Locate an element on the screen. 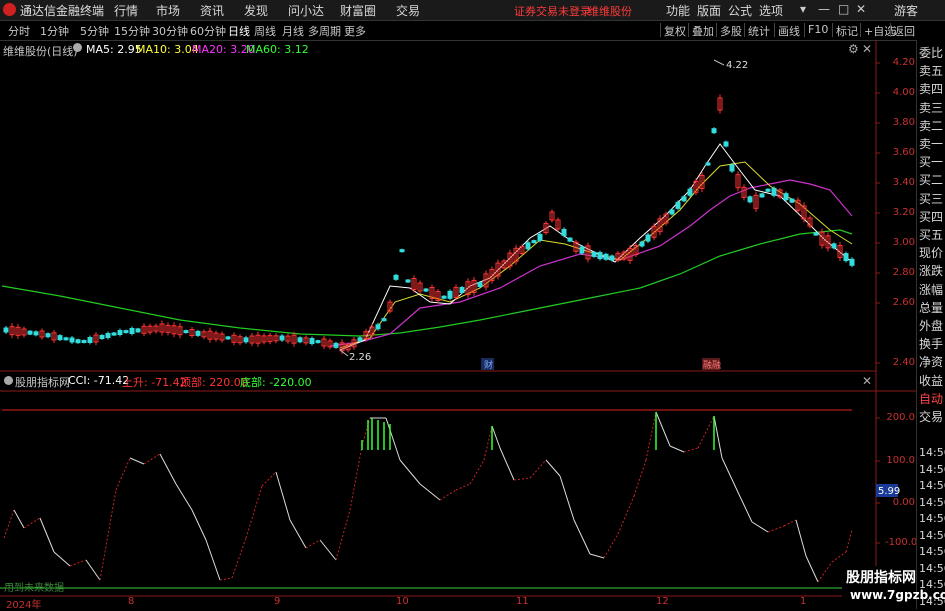  btn-draw: 画线 is located at coordinates (789, 31).